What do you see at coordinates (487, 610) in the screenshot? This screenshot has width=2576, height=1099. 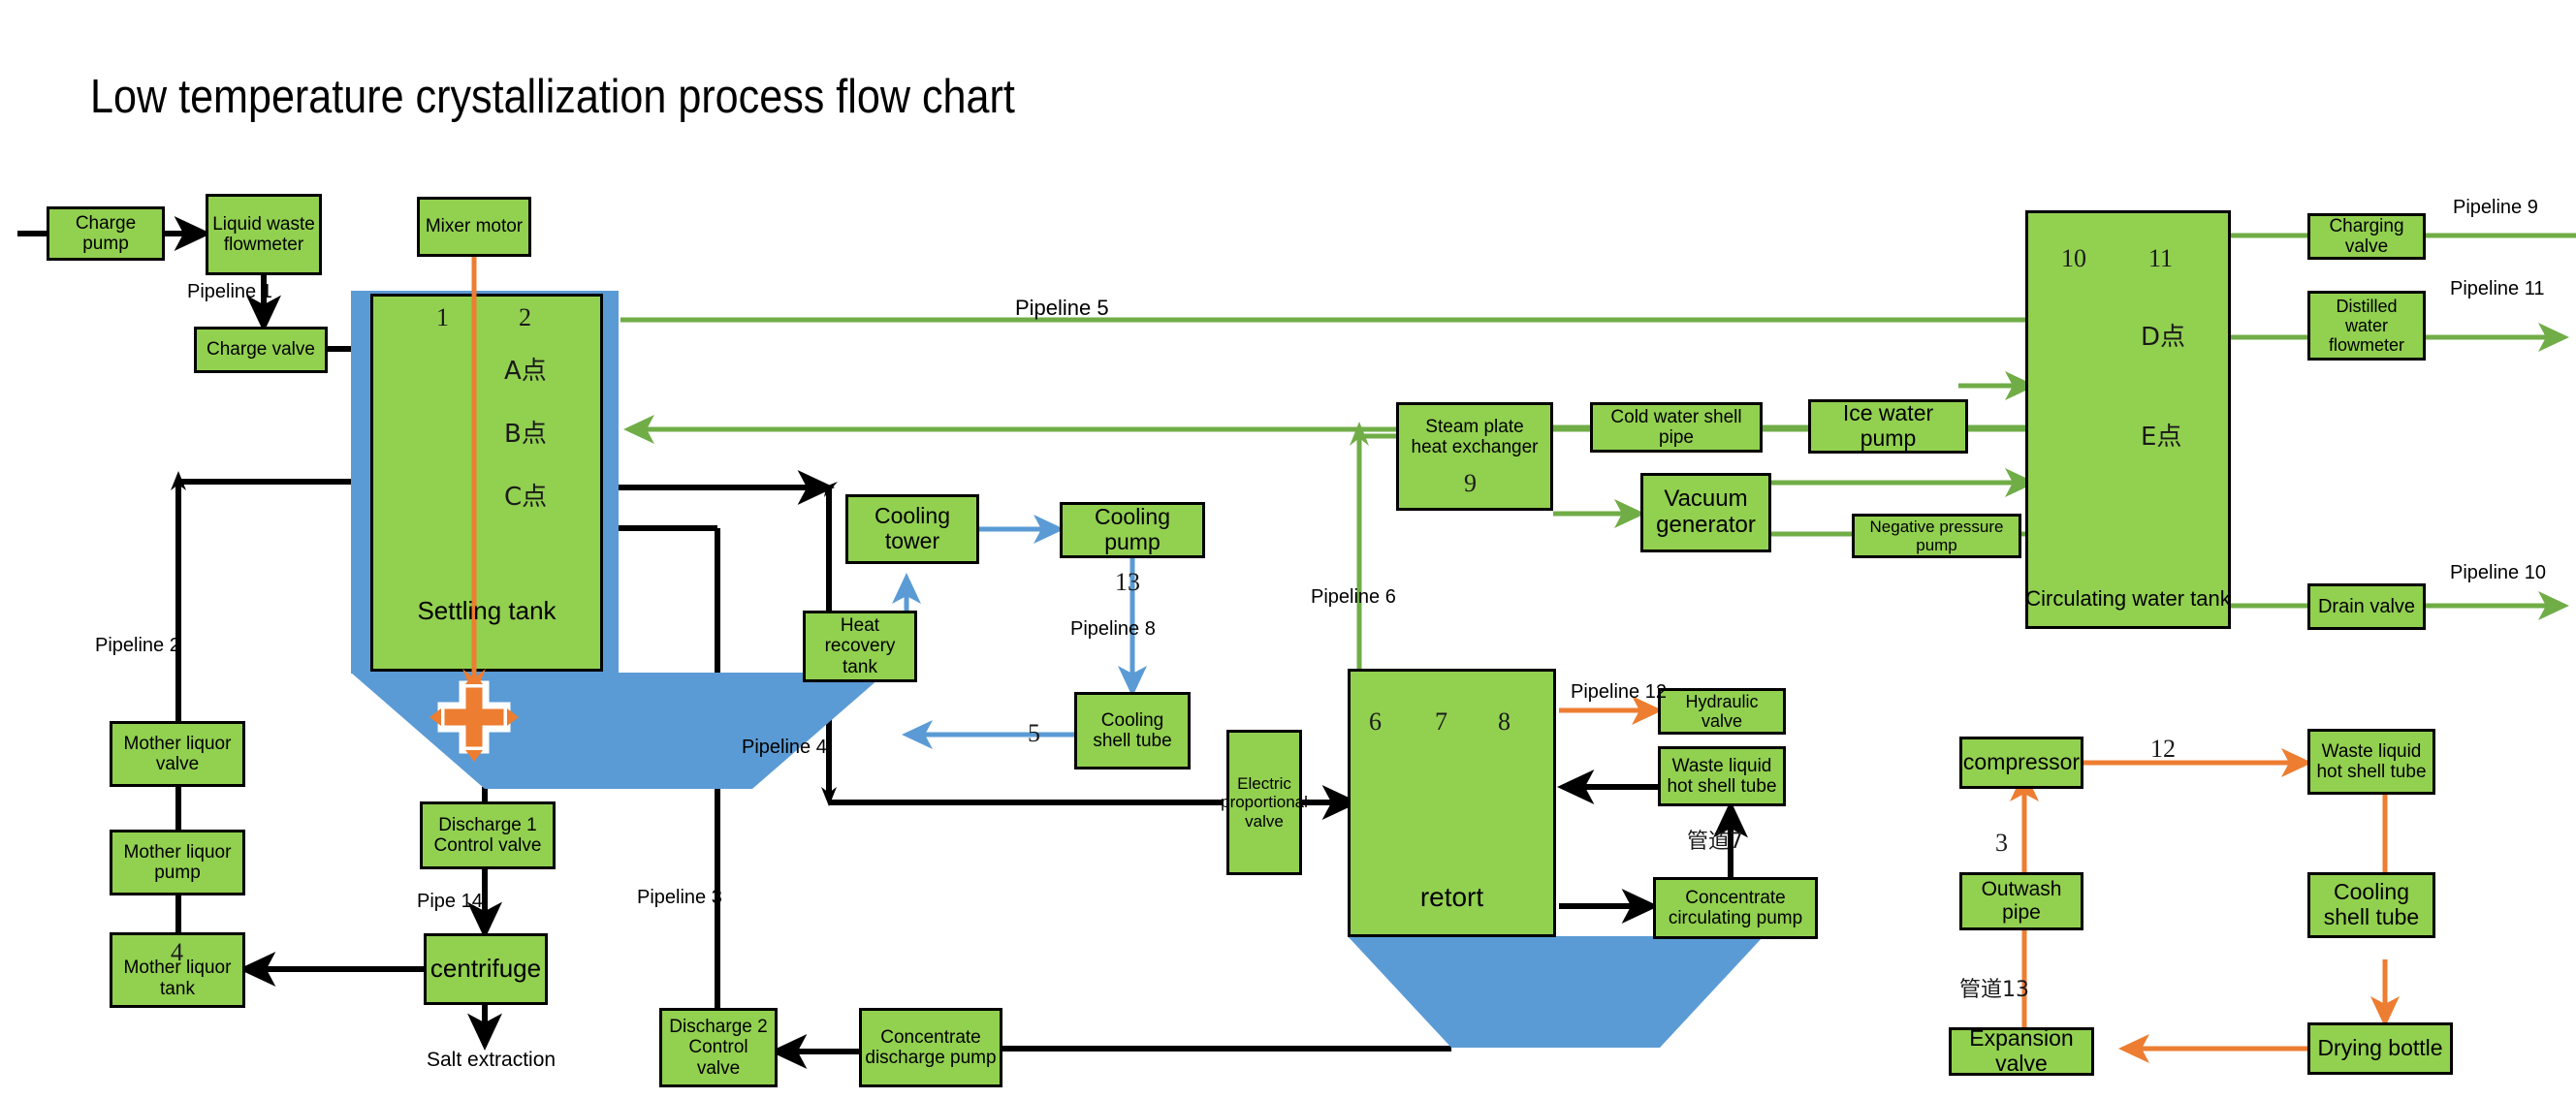 I see `settling-tank-label: Settling tank` at bounding box center [487, 610].